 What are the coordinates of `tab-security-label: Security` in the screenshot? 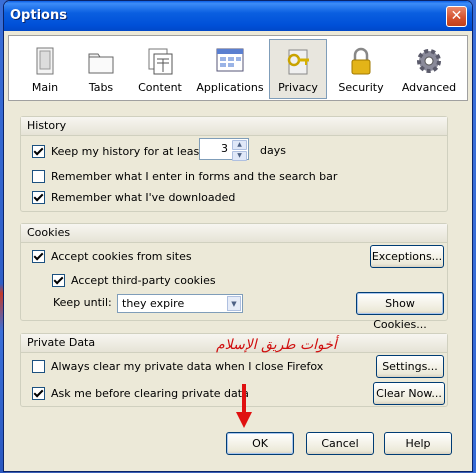 It's located at (361, 87).